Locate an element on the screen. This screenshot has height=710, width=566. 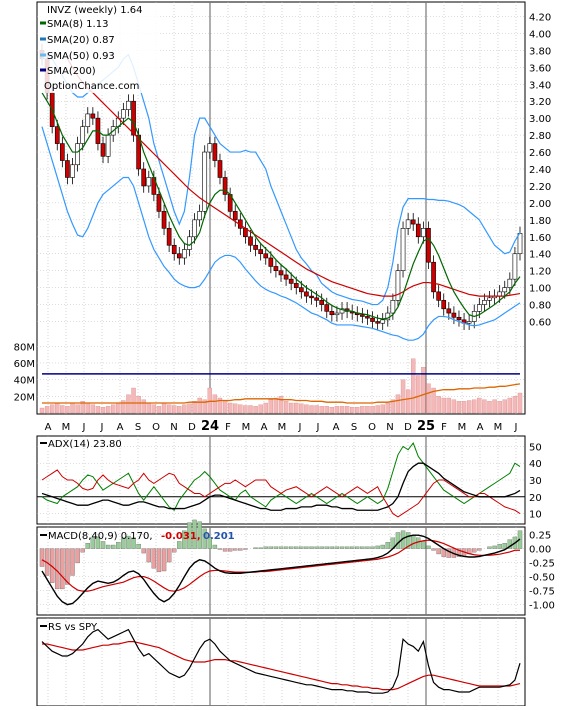
price-tick-label: 1.00 is located at coordinates (540, 289).